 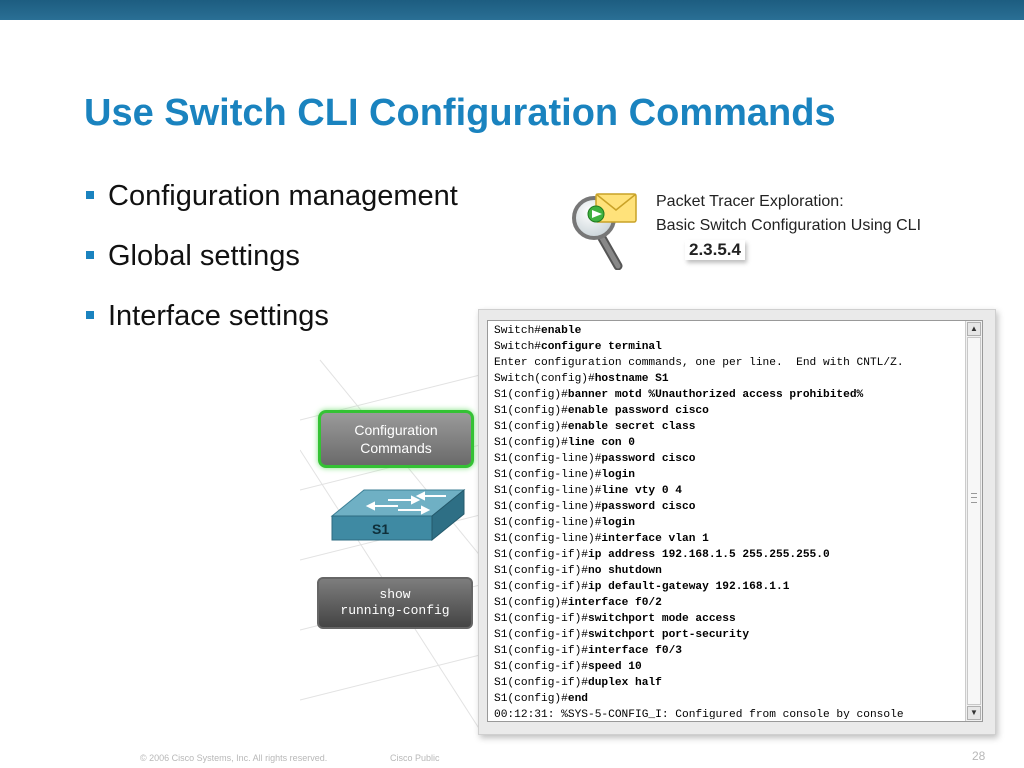 I want to click on scroll-thumb, so click(x=974, y=521).